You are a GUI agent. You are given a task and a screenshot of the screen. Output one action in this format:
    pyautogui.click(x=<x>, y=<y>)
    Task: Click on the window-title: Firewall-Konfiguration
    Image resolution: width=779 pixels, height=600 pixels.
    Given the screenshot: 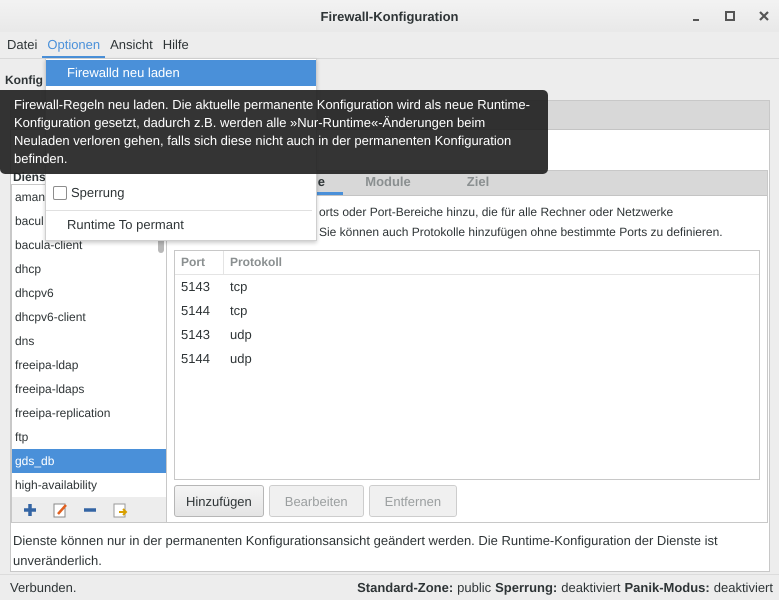 What is the action you would take?
    pyautogui.click(x=389, y=16)
    